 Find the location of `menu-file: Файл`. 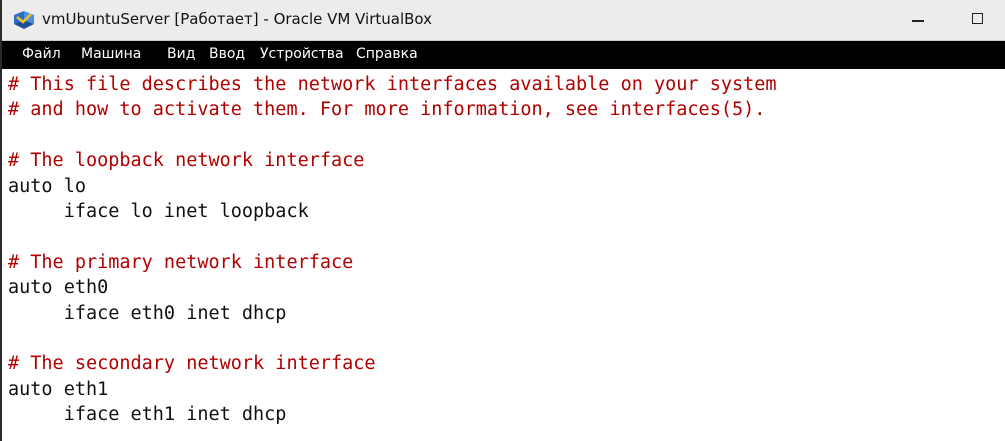

menu-file: Файл is located at coordinates (41, 54).